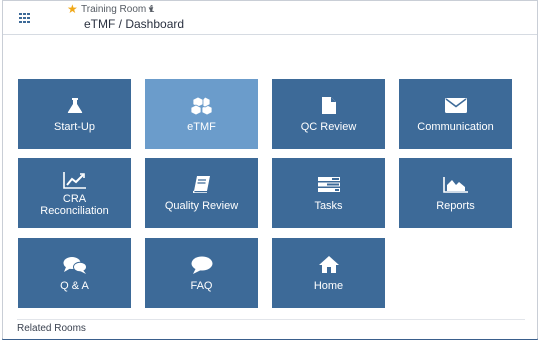 This screenshot has height=342, width=542. What do you see at coordinates (201, 106) in the screenshot?
I see `cubes-icon` at bounding box center [201, 106].